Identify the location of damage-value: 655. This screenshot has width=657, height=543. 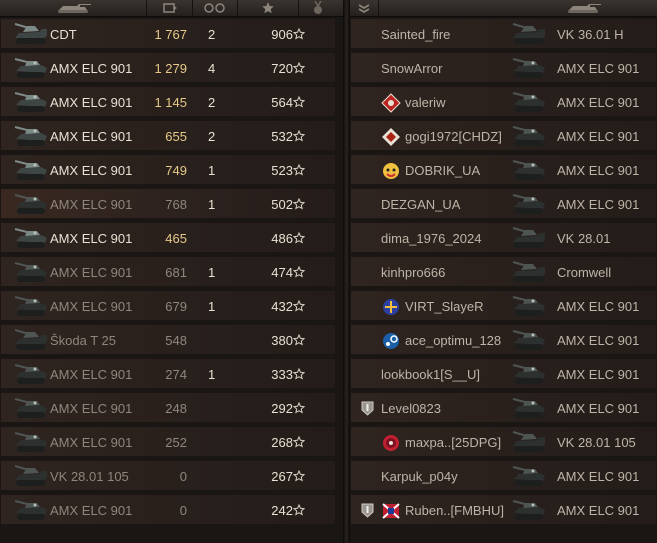
(176, 136).